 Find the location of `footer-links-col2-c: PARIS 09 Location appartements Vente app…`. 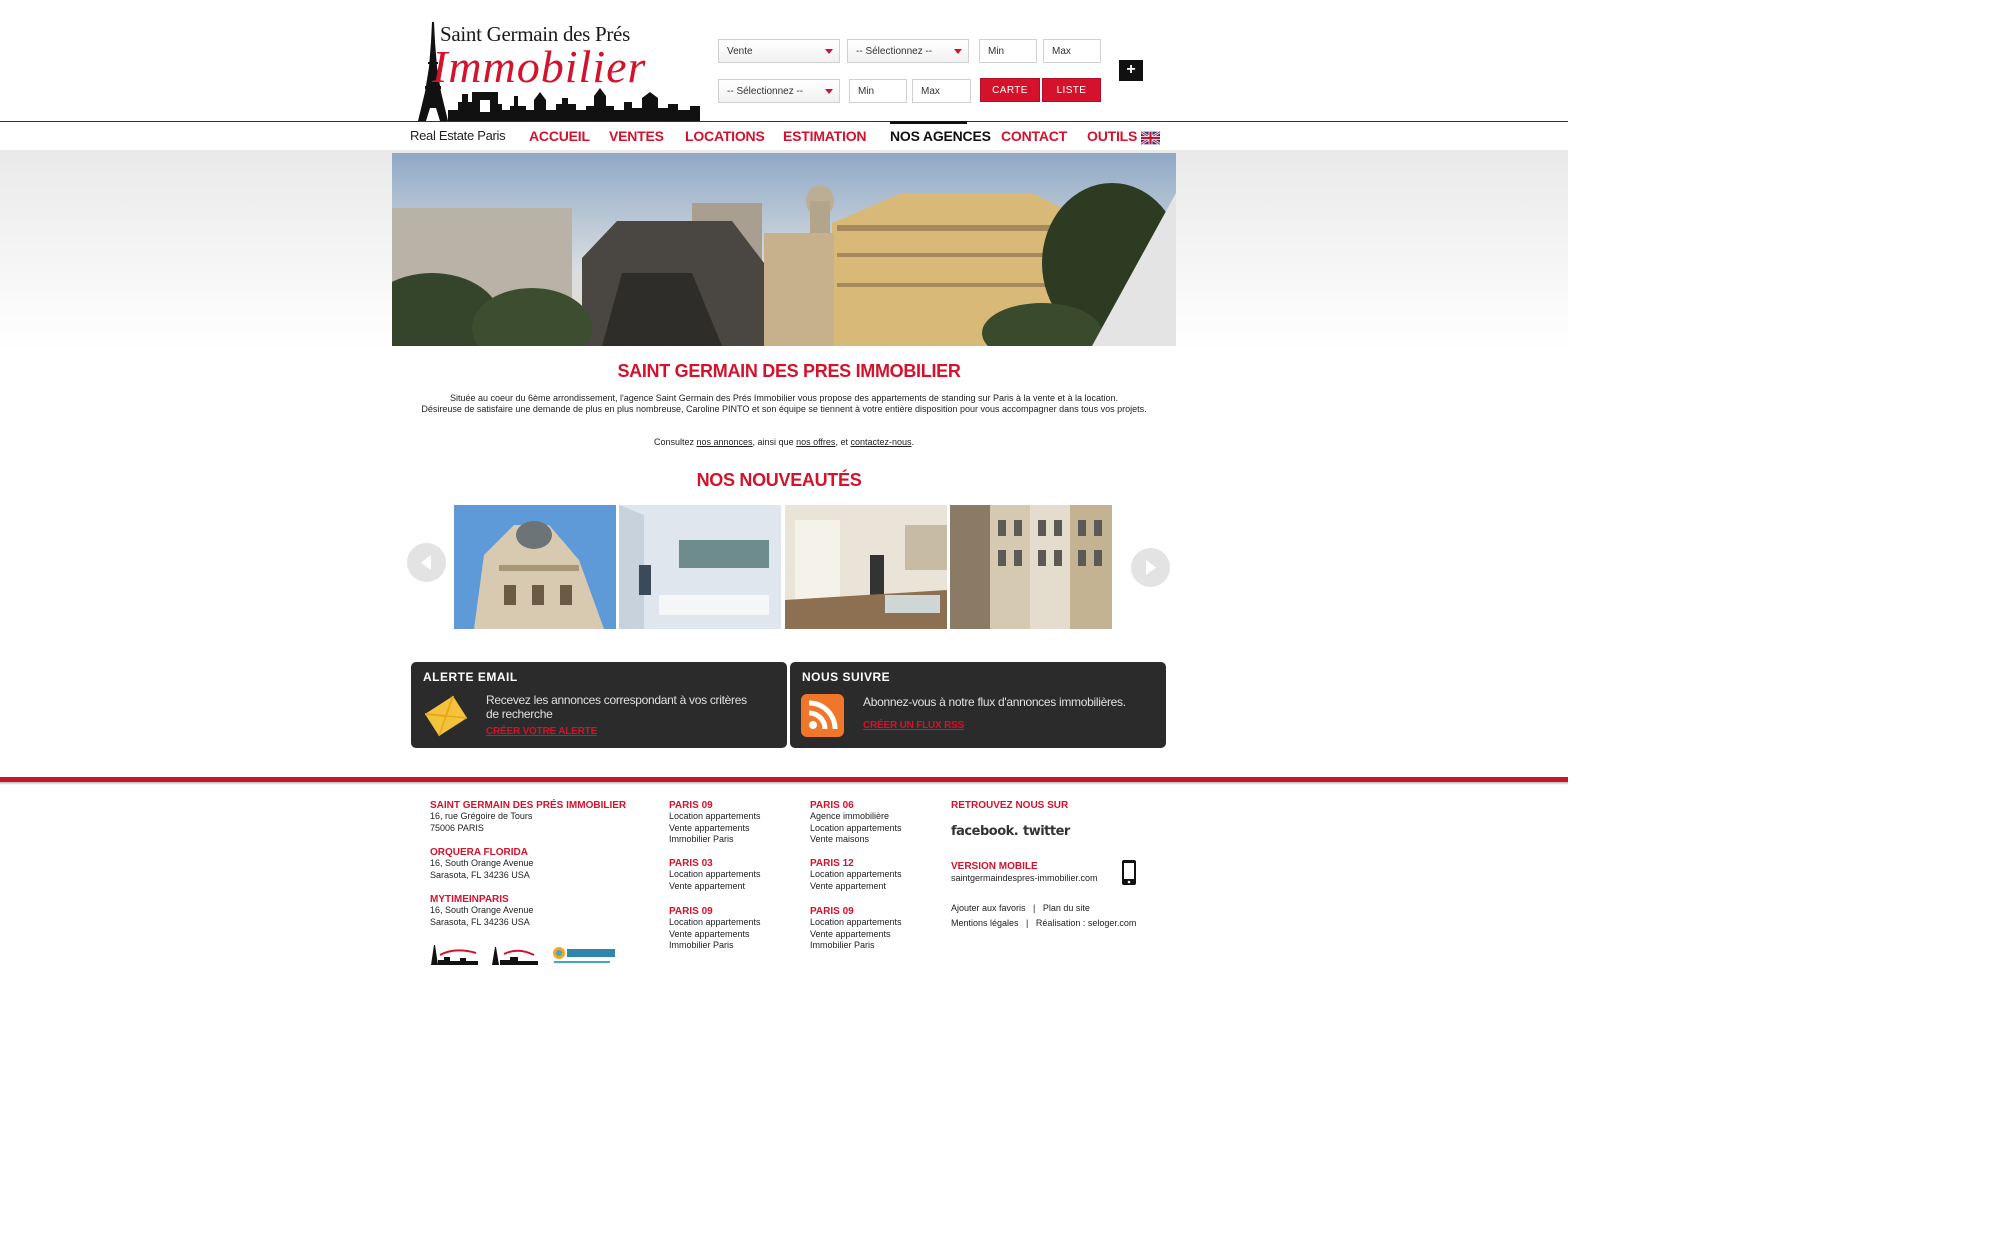

footer-links-col2-c: PARIS 09 Location appartements Vente app… is located at coordinates (715, 929).